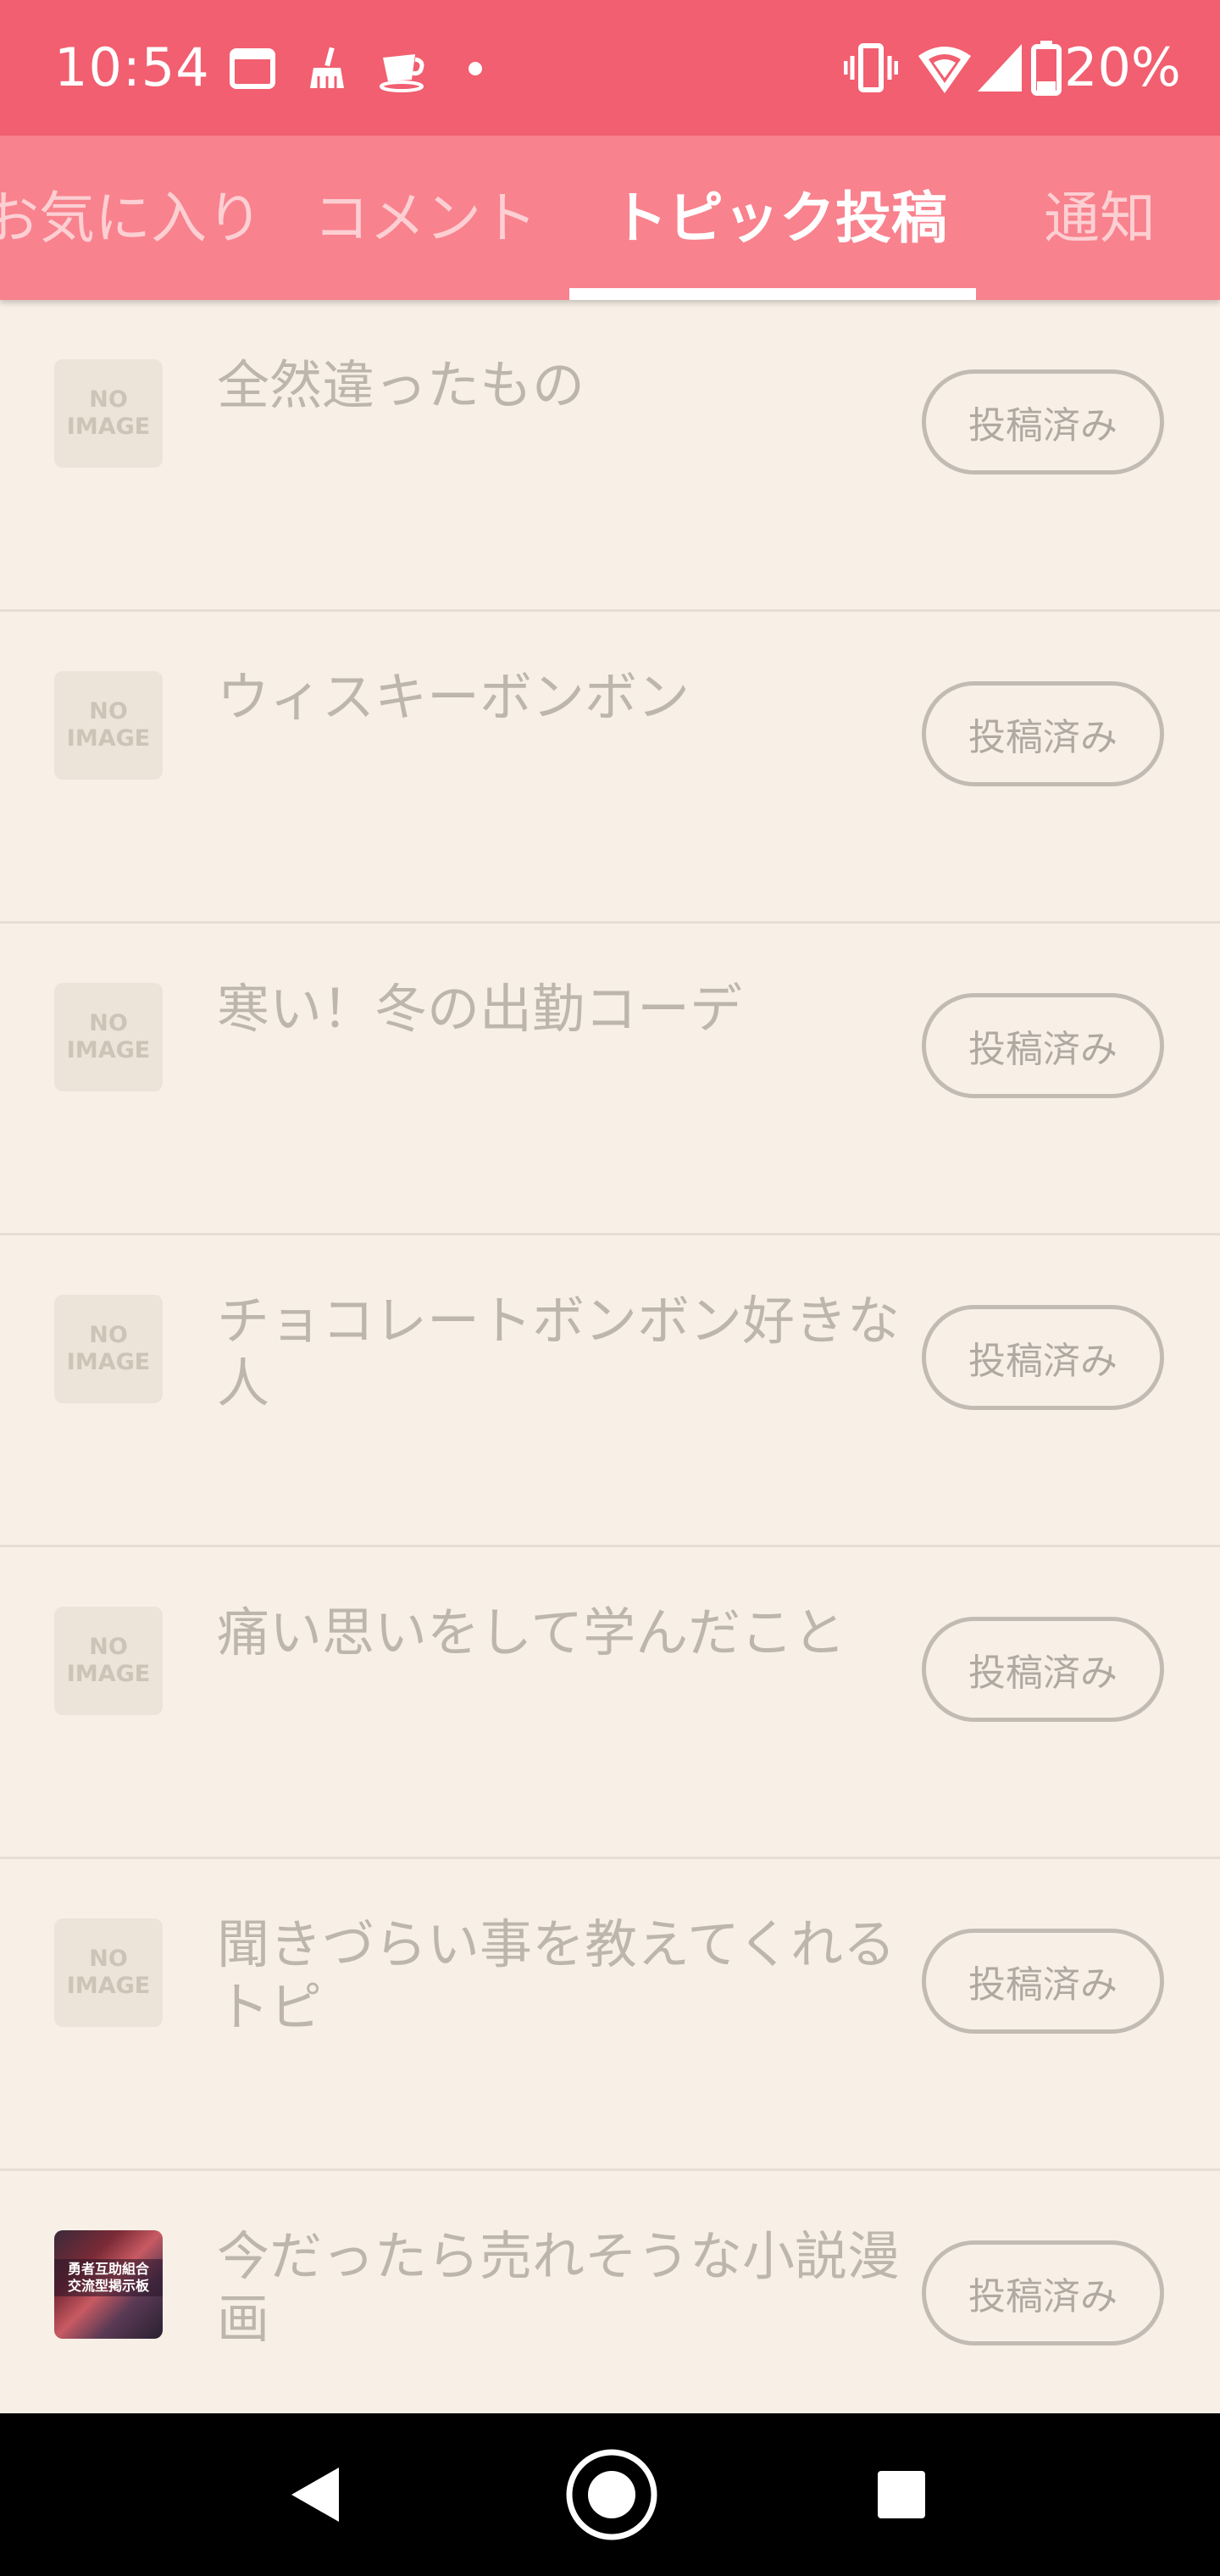 The height and width of the screenshot is (2576, 1220). I want to click on tab-bar: お気に入り コメント トピック投稿 通知, so click(610, 218).